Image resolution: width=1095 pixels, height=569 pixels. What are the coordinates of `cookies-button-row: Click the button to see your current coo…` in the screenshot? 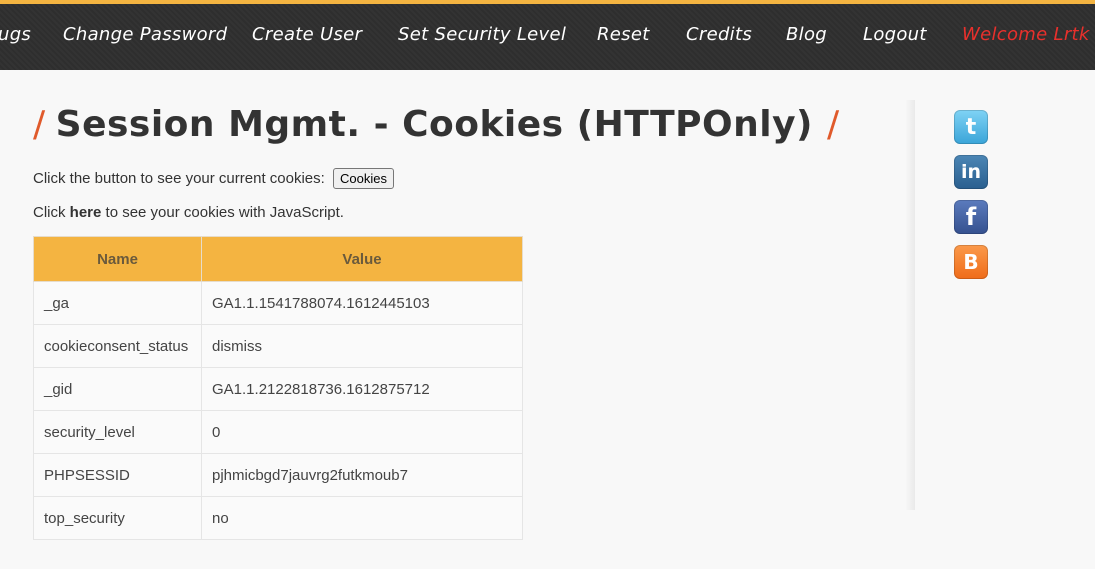 It's located at (213, 178).